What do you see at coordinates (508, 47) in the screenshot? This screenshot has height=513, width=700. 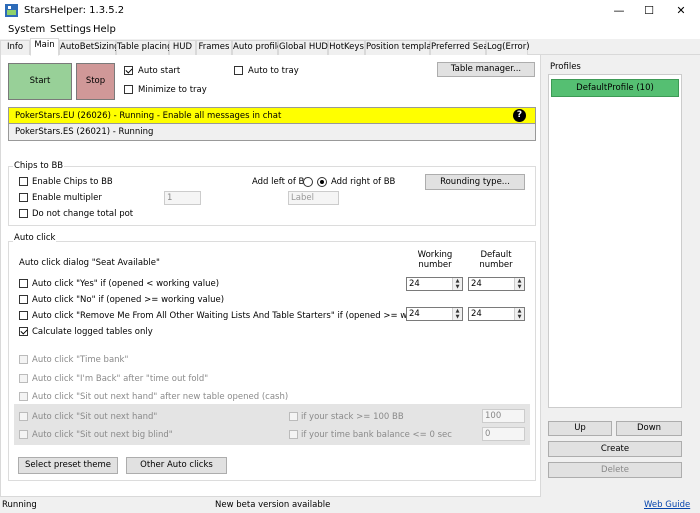 I see `tab-log-error: Log(Error)` at bounding box center [508, 47].